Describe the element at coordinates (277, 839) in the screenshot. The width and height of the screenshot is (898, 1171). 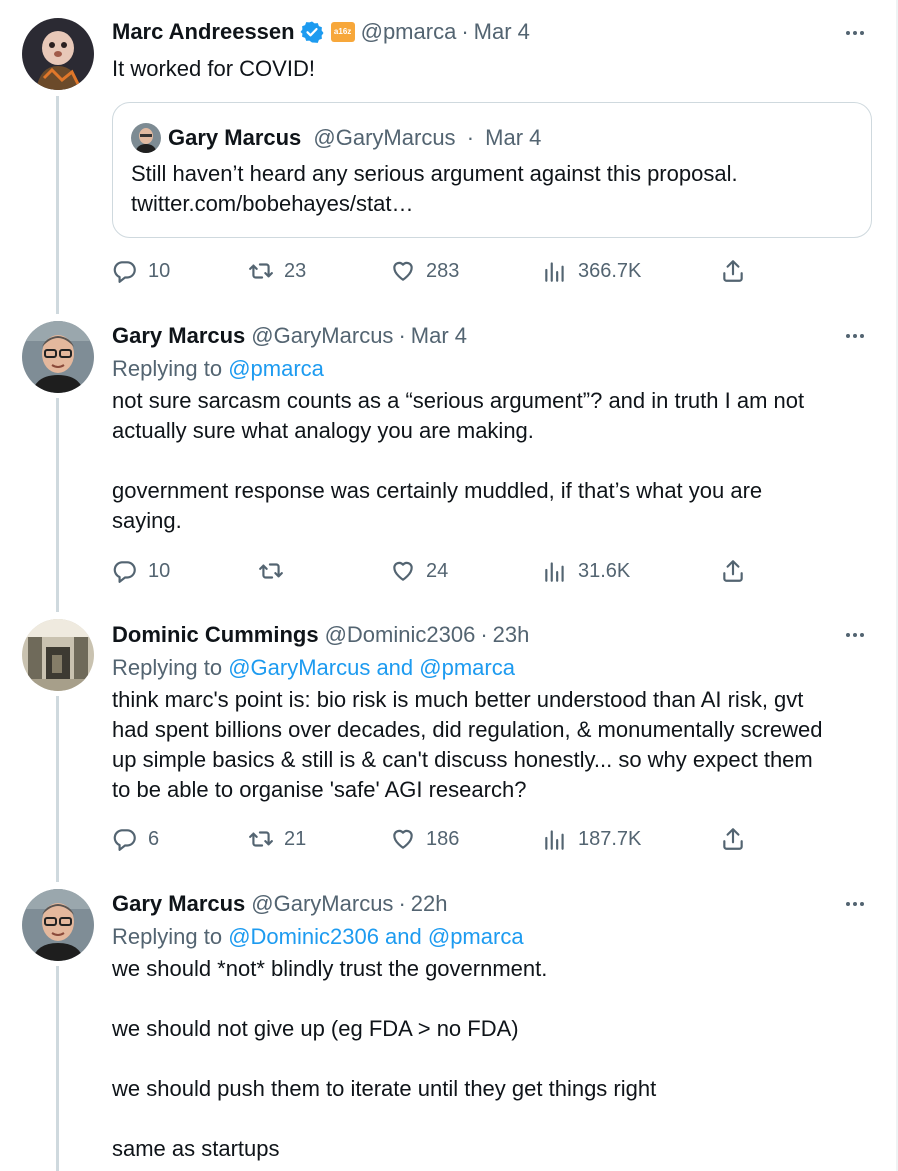
I see `retweet-button: 21` at that location.